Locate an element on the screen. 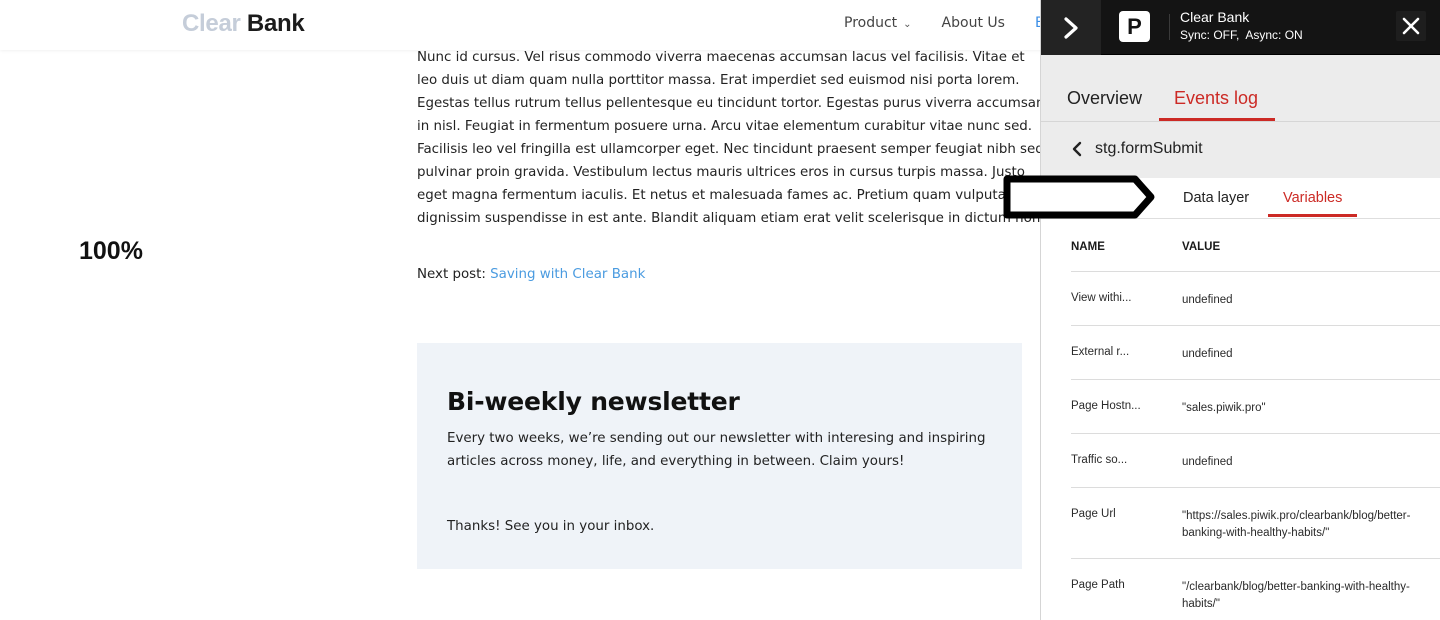 The height and width of the screenshot is (620, 1440). divider is located at coordinates (1169, 27).